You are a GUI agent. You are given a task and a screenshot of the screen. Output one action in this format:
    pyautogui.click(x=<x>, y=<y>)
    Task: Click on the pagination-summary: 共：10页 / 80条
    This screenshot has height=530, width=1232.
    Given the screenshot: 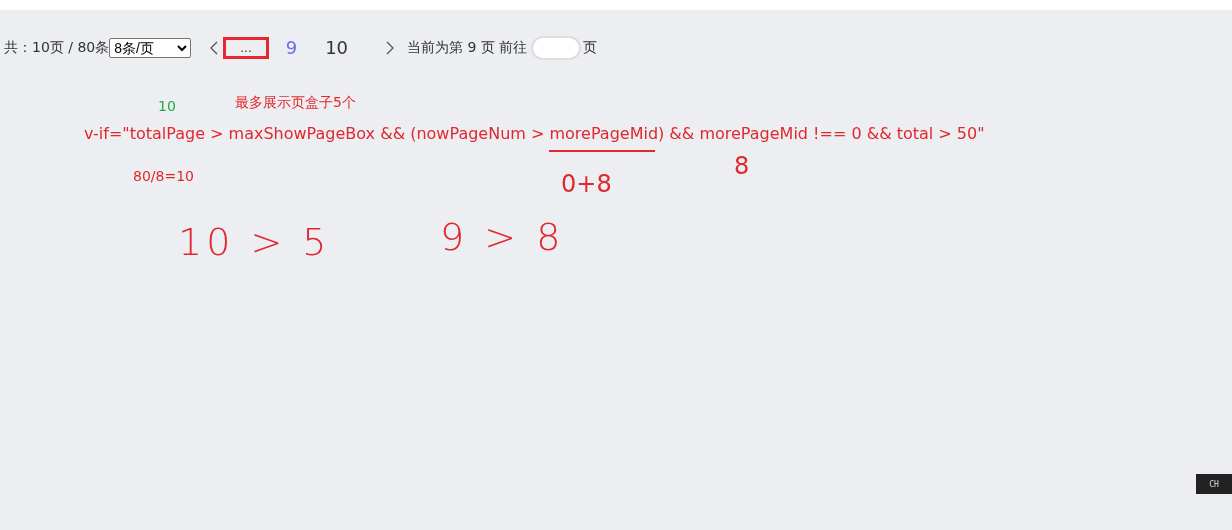 What is the action you would take?
    pyautogui.click(x=57, y=47)
    